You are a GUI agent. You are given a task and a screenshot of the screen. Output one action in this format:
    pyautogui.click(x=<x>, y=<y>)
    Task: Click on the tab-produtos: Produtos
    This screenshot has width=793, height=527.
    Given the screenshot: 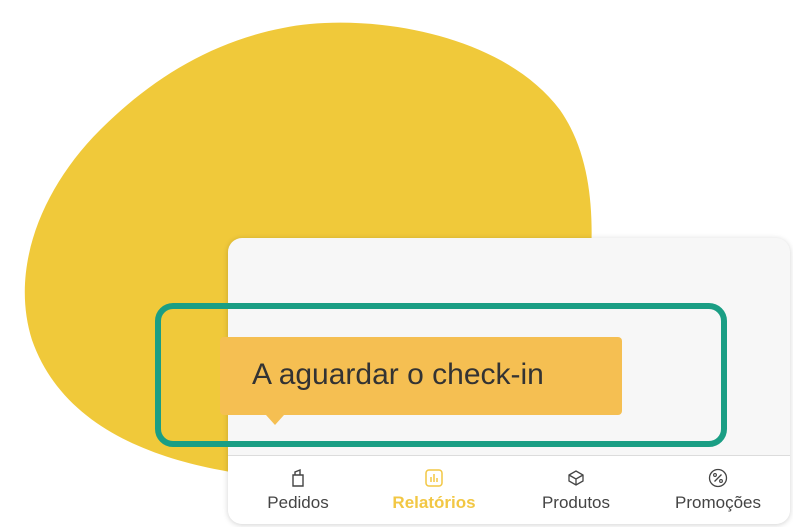 What is the action you would take?
    pyautogui.click(x=576, y=490)
    